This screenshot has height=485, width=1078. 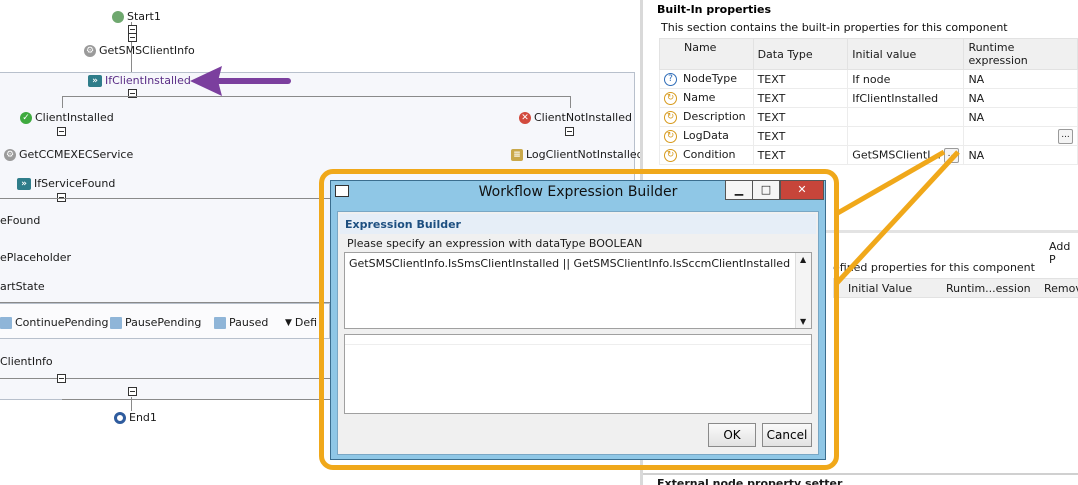 I want to click on helper-row, so click(x=578, y=340).